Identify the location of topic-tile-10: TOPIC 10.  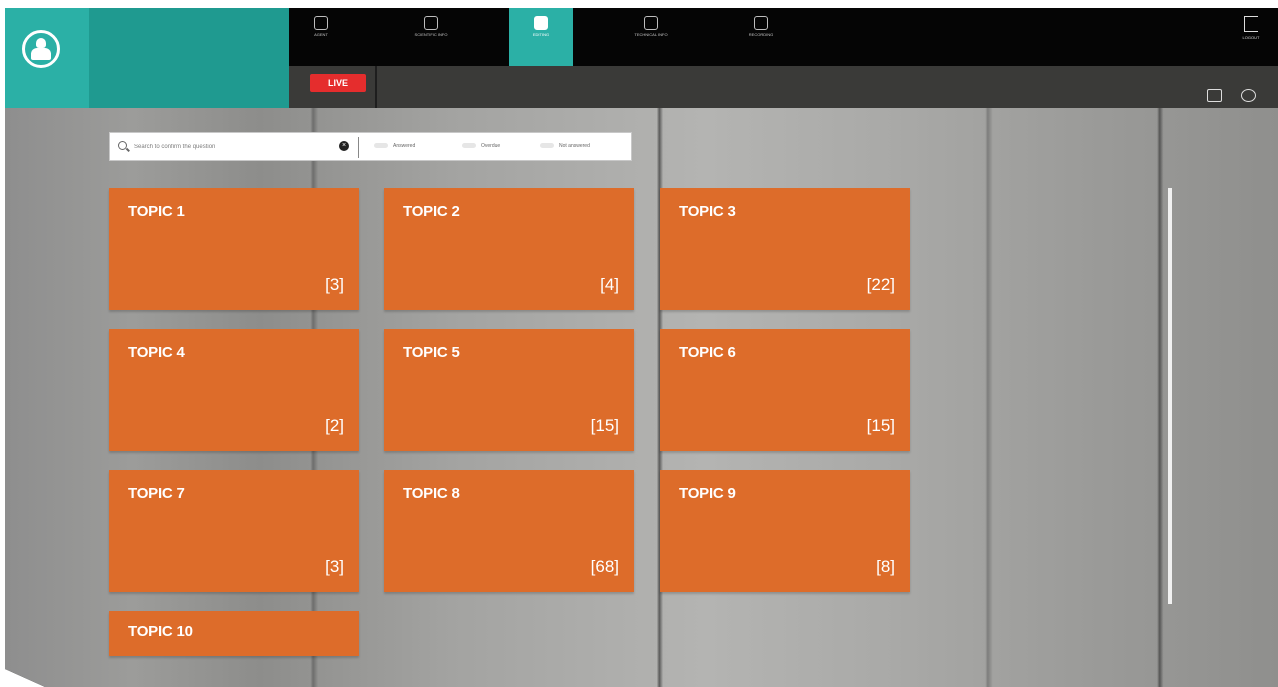
(234, 633).